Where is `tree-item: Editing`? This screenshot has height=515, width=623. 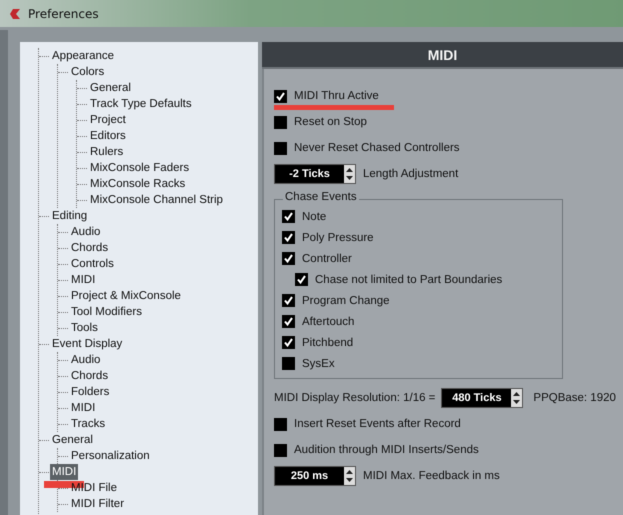 tree-item: Editing is located at coordinates (70, 216).